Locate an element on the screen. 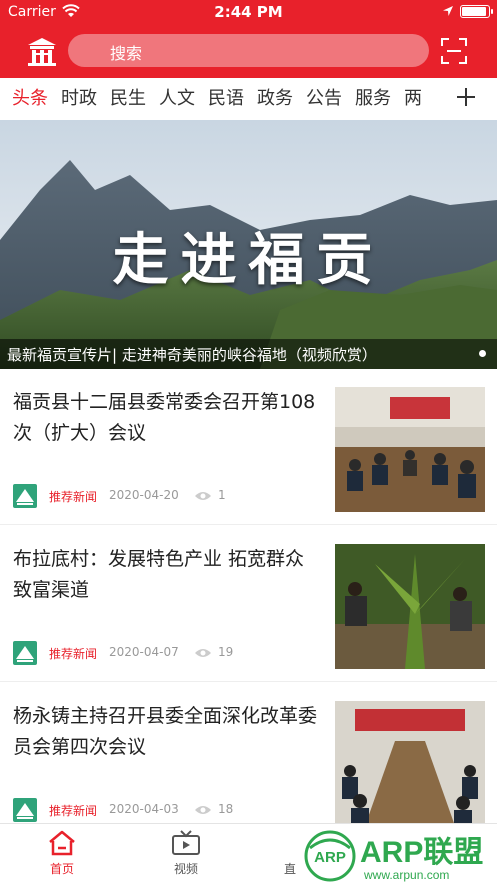 The width and height of the screenshot is (497, 883). news-views: 19 is located at coordinates (226, 652).